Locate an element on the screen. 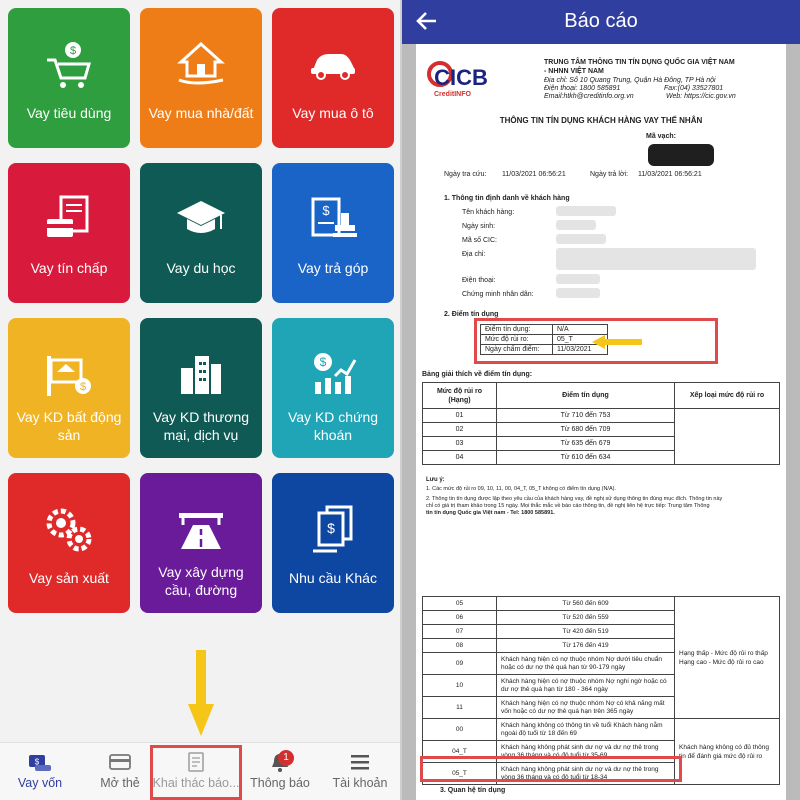 The image size is (800, 800). score-cell: Từ 610 đến 634 is located at coordinates (585, 457).